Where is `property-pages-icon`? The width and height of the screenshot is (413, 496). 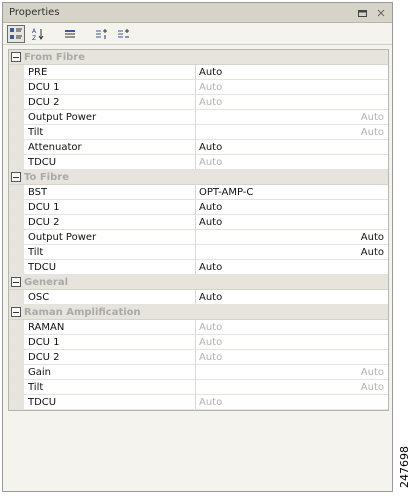
property-pages-icon is located at coordinates (70, 34).